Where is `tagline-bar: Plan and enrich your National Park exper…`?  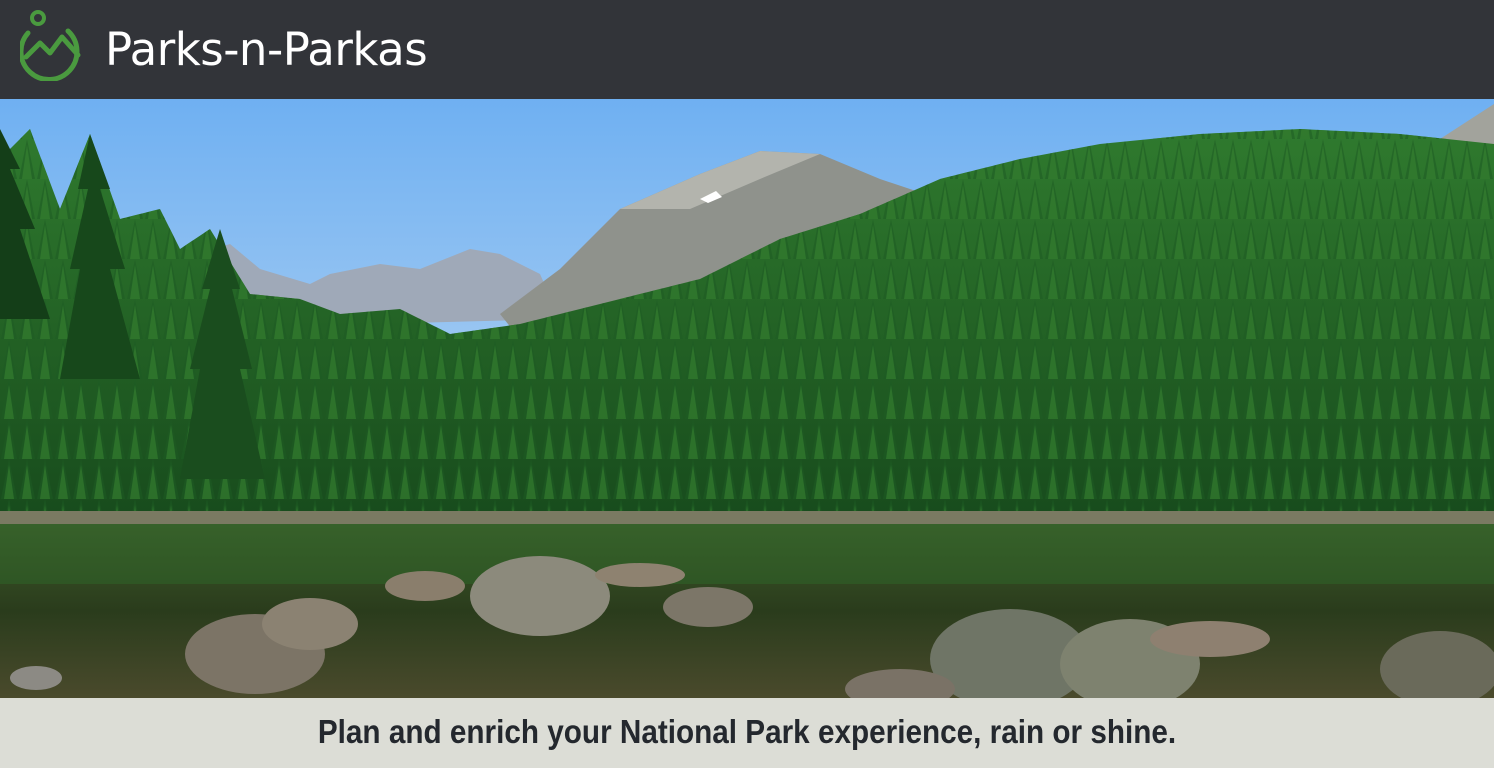 tagline-bar: Plan and enrich your National Park exper… is located at coordinates (747, 733).